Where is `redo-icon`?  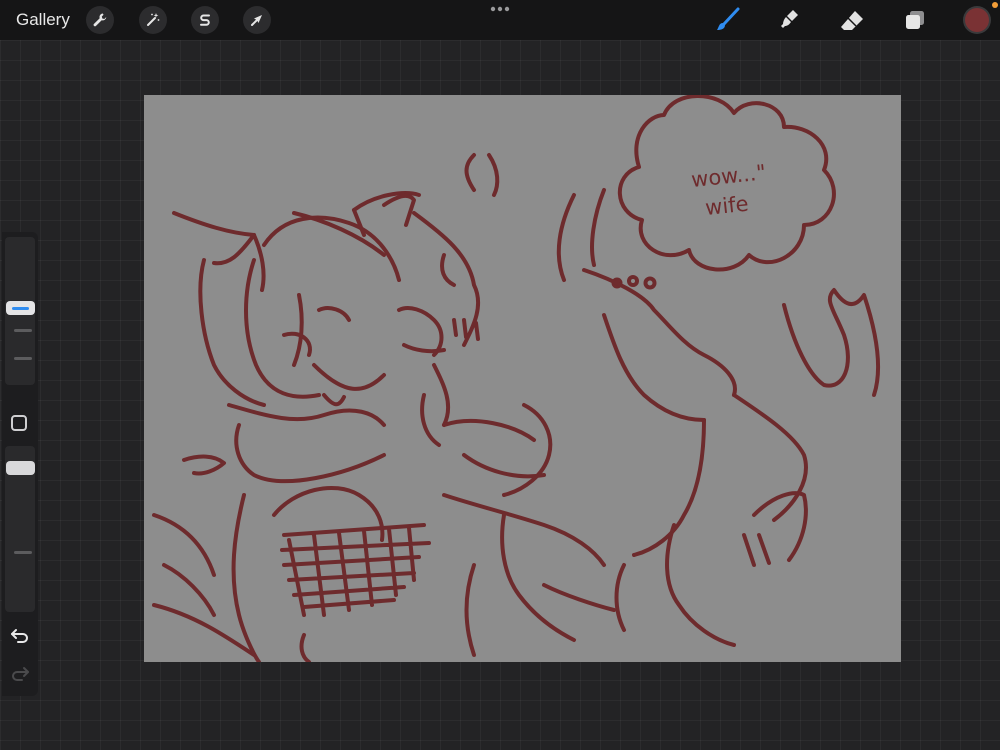 redo-icon is located at coordinates (20, 673).